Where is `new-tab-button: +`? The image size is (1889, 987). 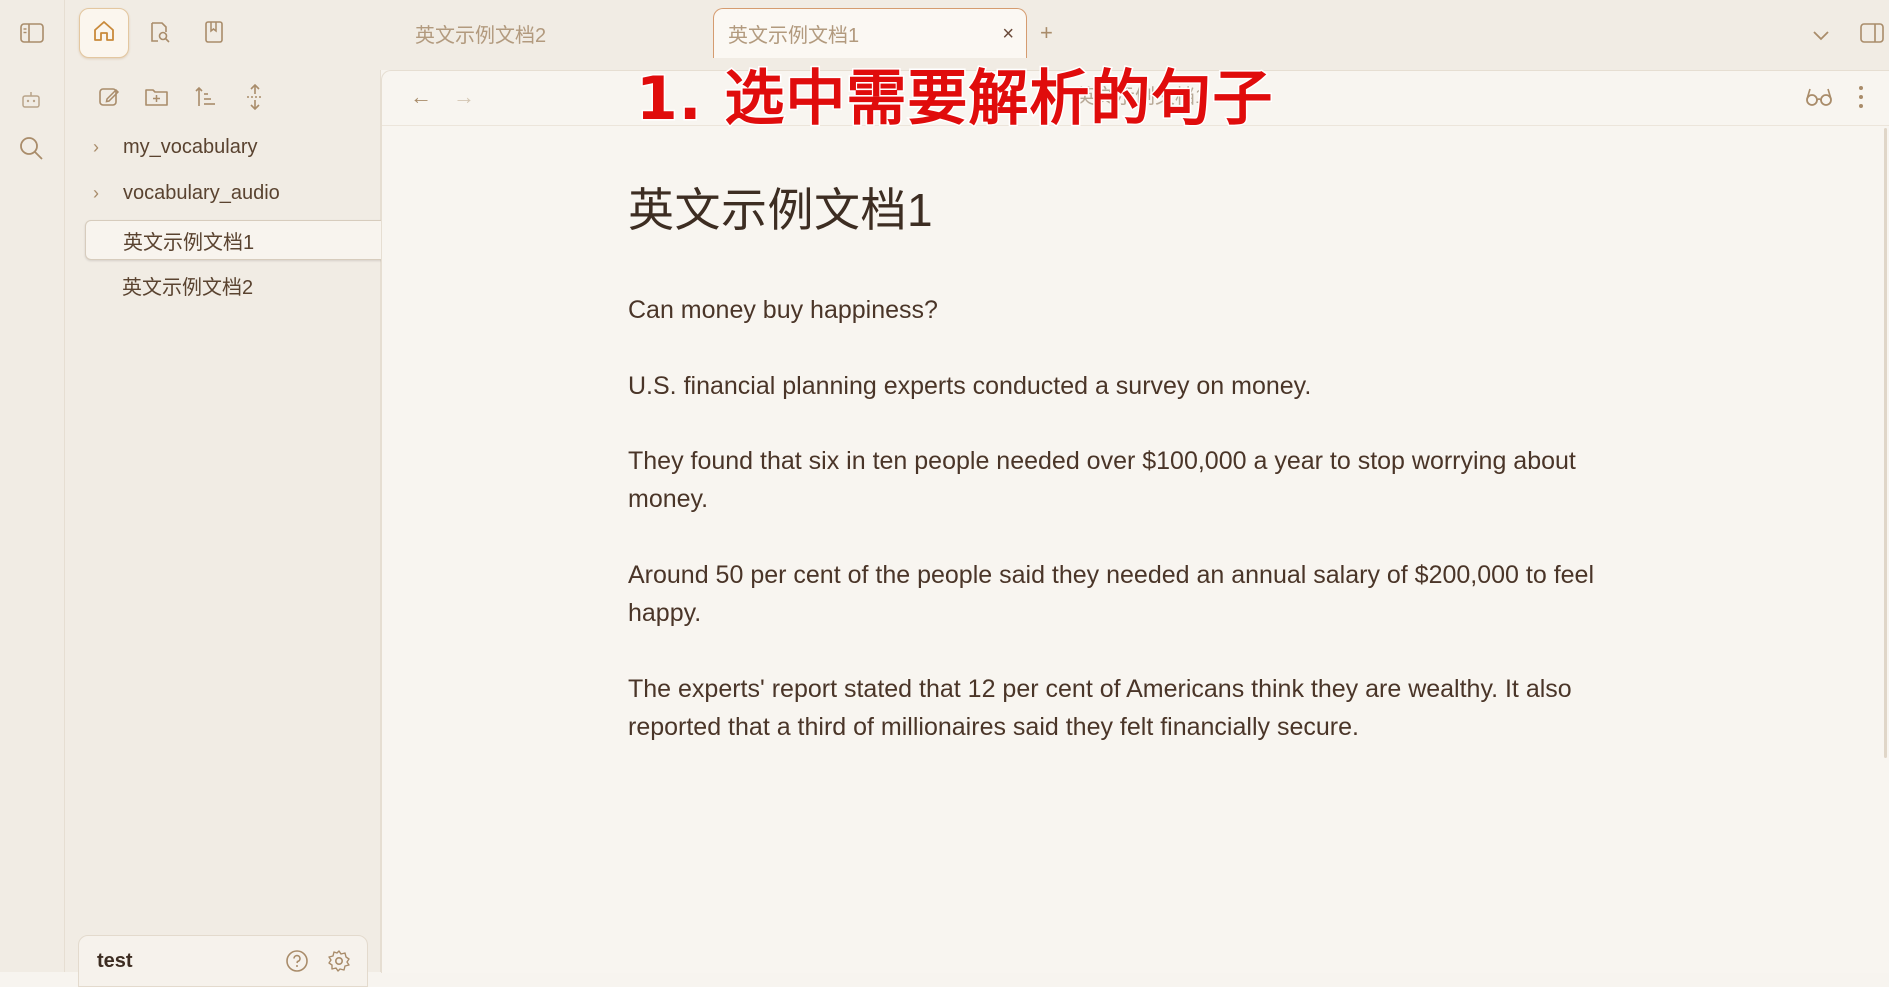
new-tab-button: + is located at coordinates (1046, 33).